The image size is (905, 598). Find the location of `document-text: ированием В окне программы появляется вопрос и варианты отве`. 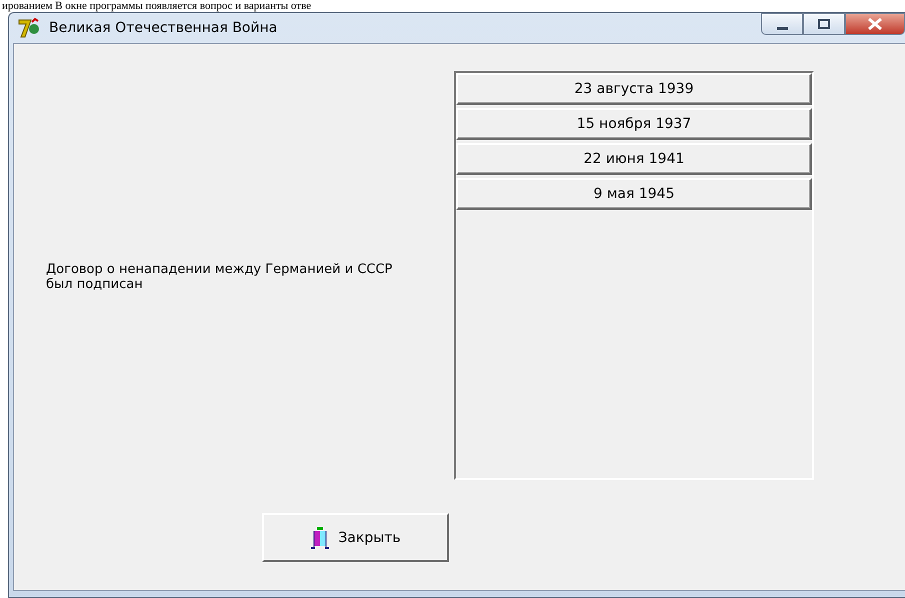

document-text: ированием В окне программы появляется вопрос и варианты отве is located at coordinates (156, 6).